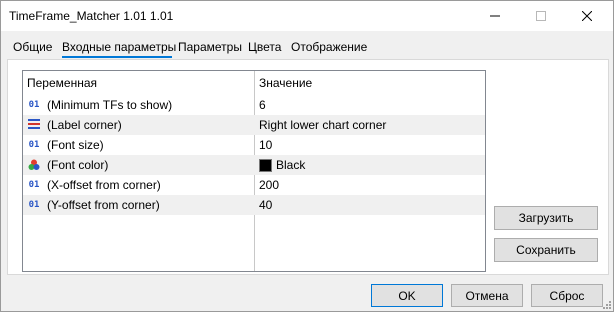  Describe the element at coordinates (91, 16) in the screenshot. I see `window-title: TimeFrame_Matcher 1.01 1.01` at that location.